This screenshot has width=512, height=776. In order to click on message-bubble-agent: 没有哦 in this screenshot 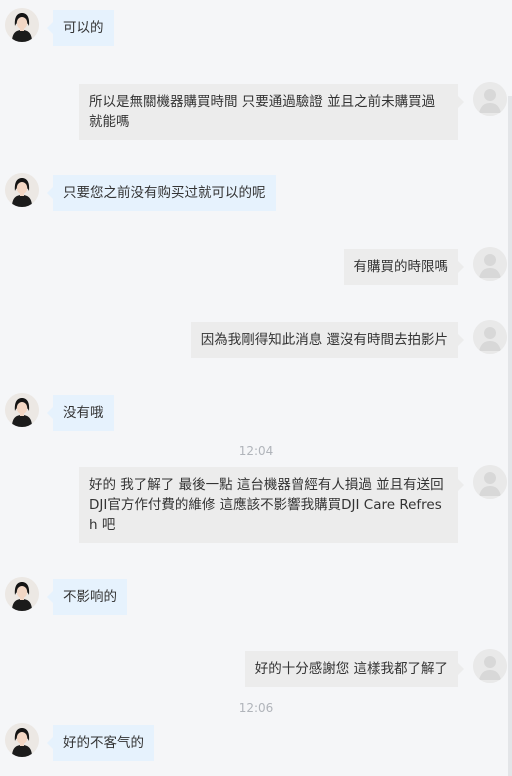, I will do `click(80, 413)`.